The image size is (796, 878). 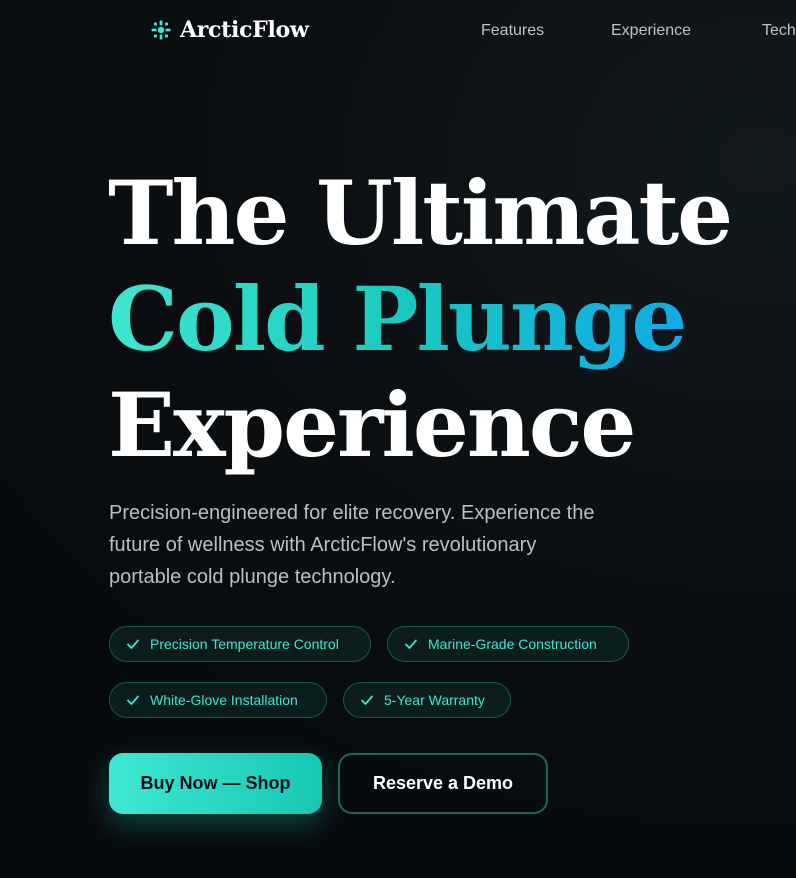 I want to click on top-nav: ArcticFlow Features Experience Tech, so click(x=398, y=32).